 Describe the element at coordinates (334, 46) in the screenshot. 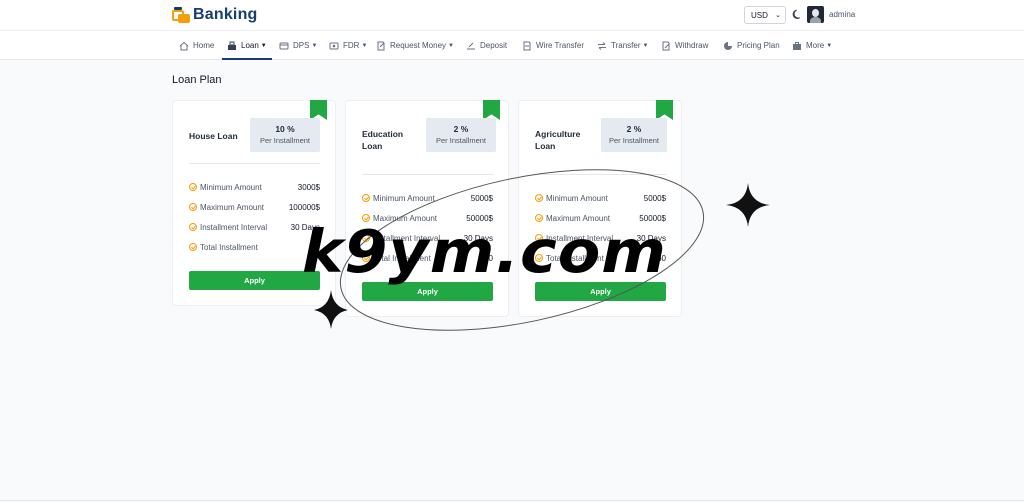

I see `fdr-icon` at that location.